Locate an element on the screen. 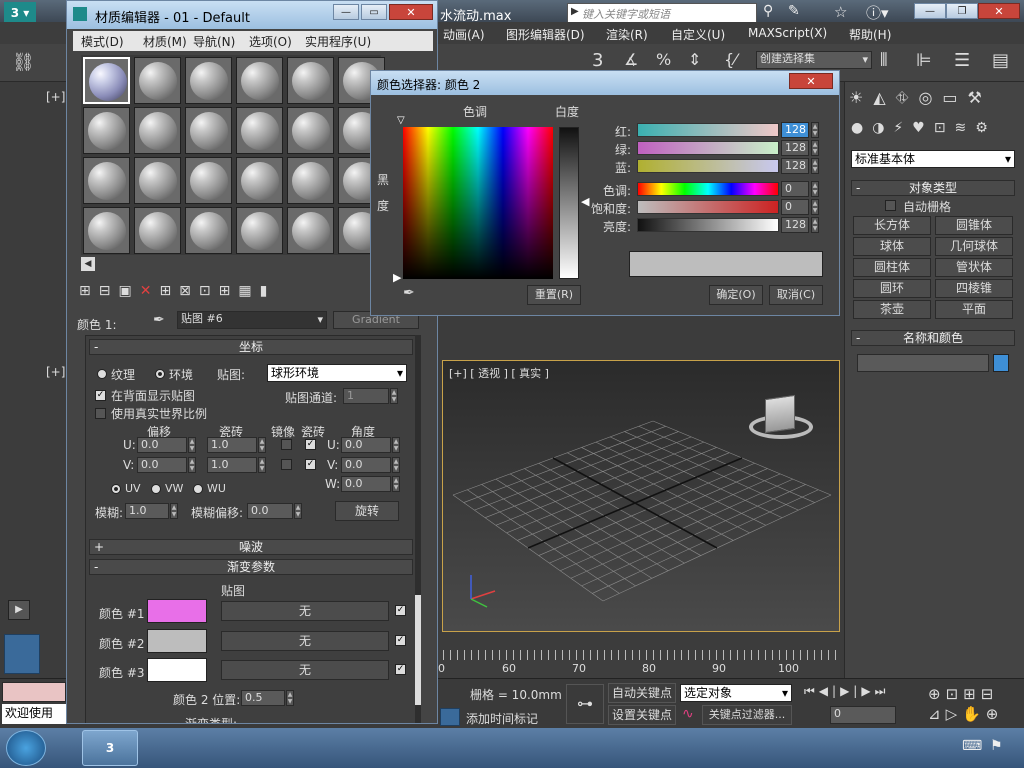 The height and width of the screenshot is (768, 1024). maxscript-listener is located at coordinates (34, 692).